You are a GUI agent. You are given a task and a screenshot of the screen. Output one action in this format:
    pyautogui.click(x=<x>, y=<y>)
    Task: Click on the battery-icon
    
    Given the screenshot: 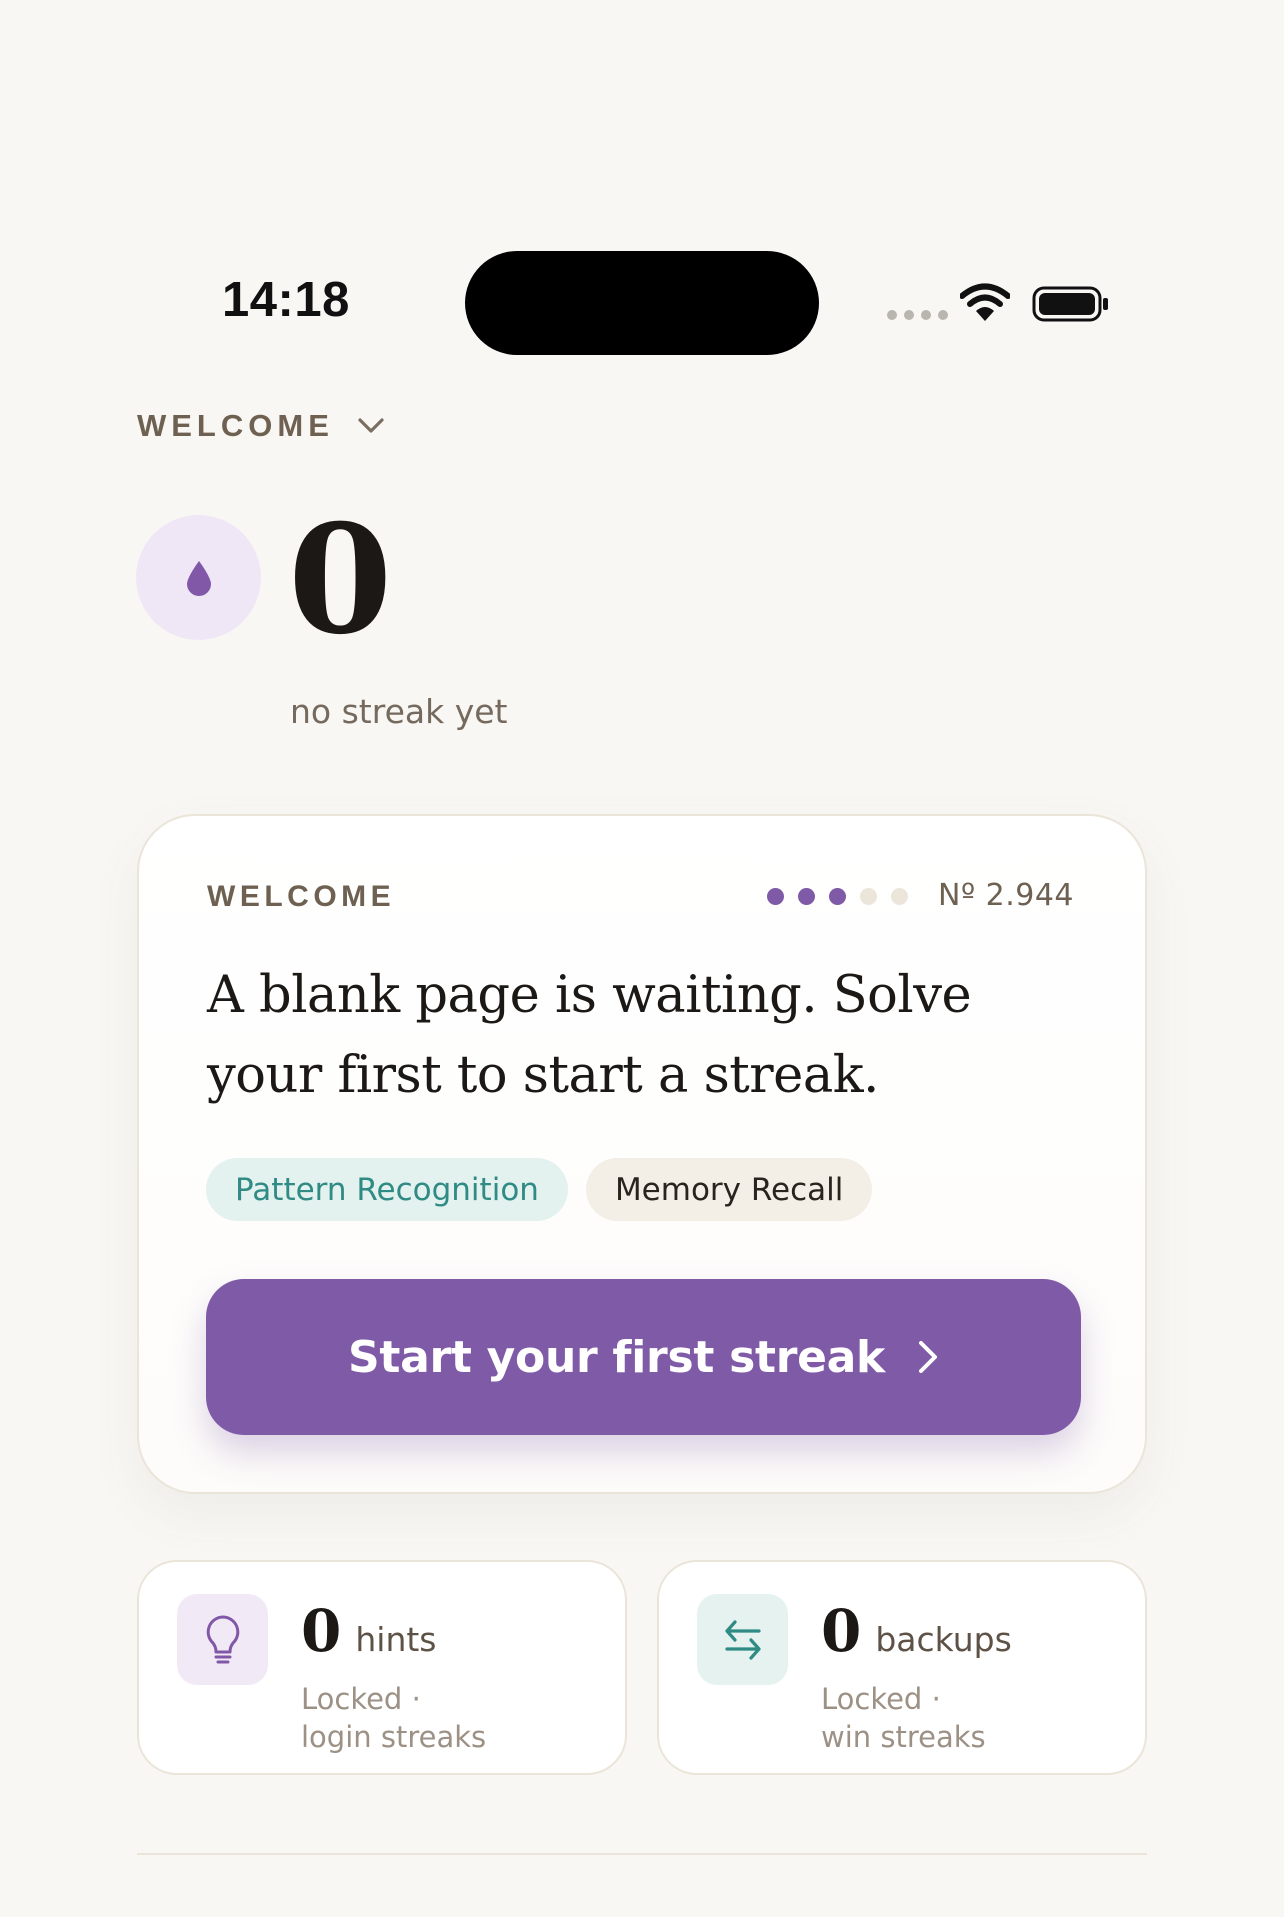 What is the action you would take?
    pyautogui.click(x=1070, y=304)
    